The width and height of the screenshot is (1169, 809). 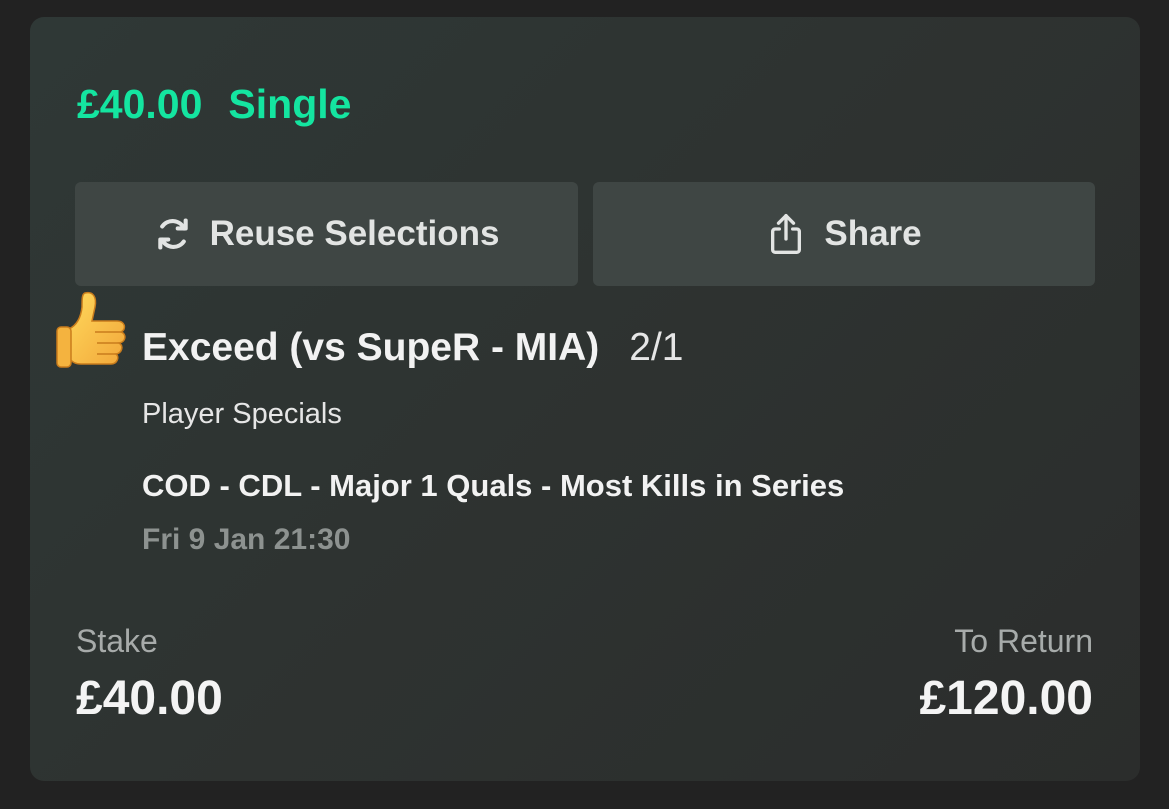 What do you see at coordinates (873, 233) in the screenshot?
I see `share-label: Share` at bounding box center [873, 233].